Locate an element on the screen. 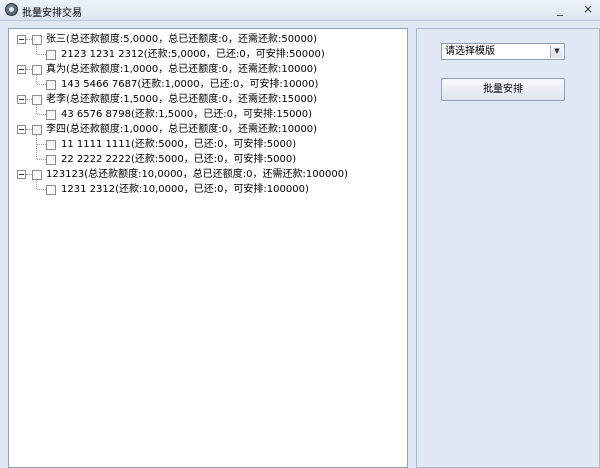  tree-parent-label: 真为(总还款额度:1,0000，总已还额度:0，还需还款:10000) is located at coordinates (182, 69).